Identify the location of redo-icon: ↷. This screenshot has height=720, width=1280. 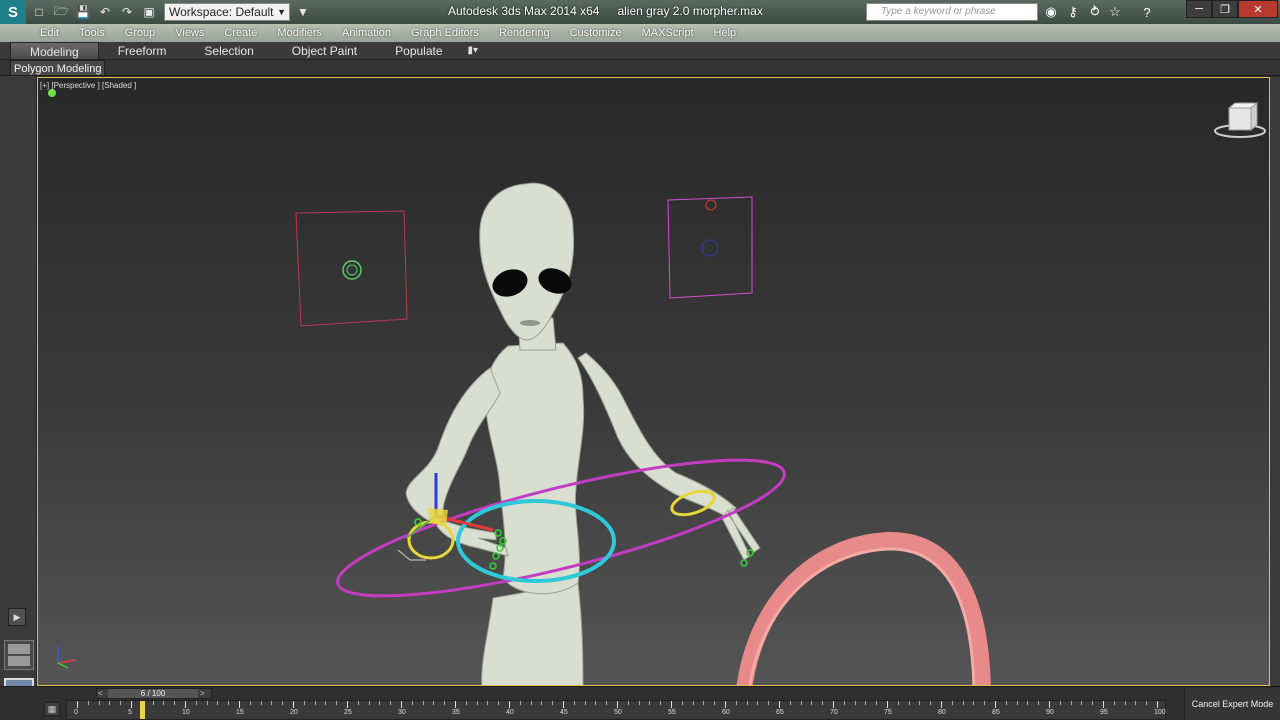
(127, 12).